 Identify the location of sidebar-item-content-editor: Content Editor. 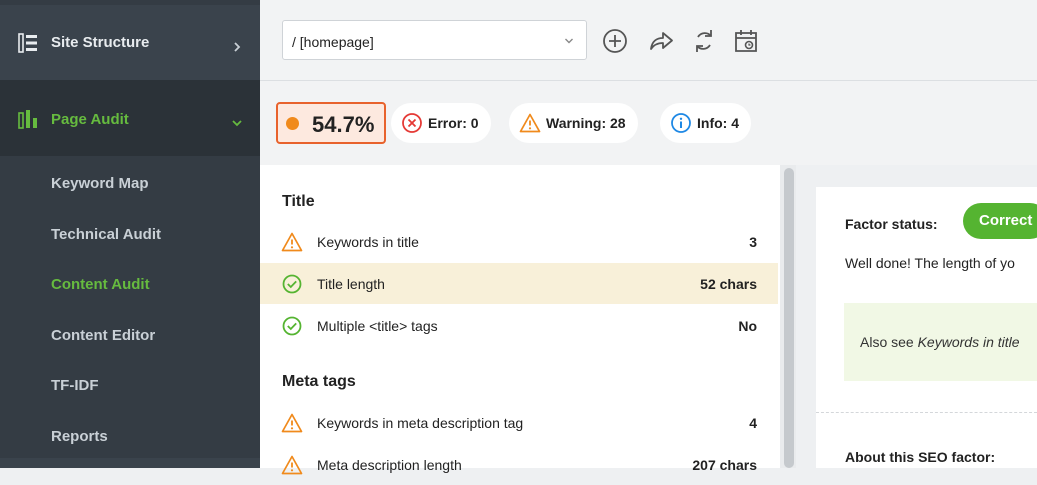
(103, 335).